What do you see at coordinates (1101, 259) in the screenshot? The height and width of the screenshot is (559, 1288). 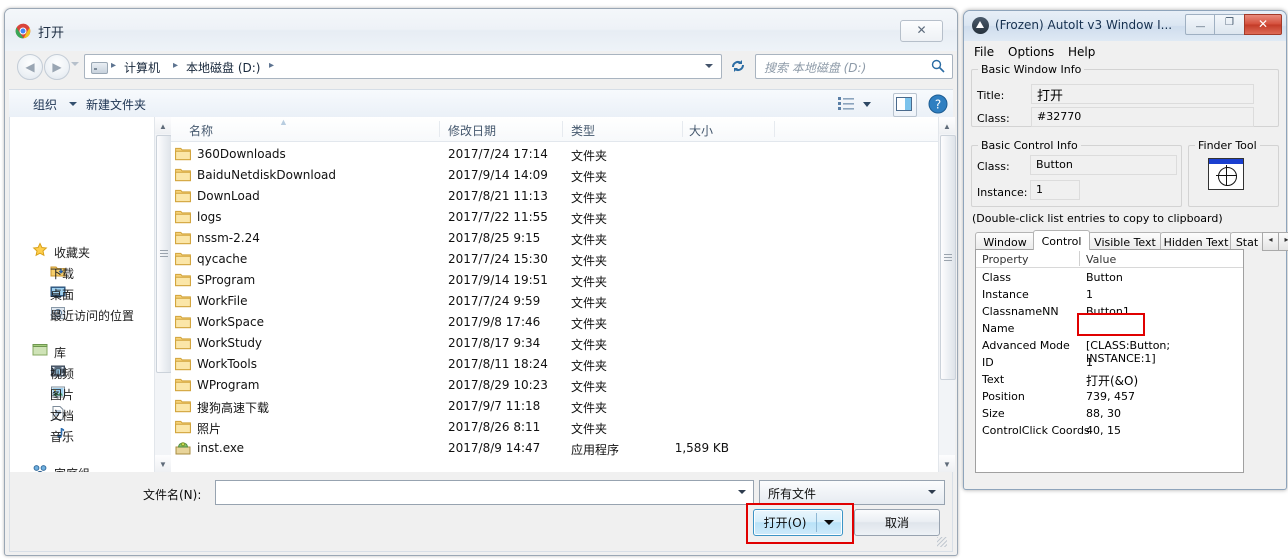 I see `value-column-header: Value` at bounding box center [1101, 259].